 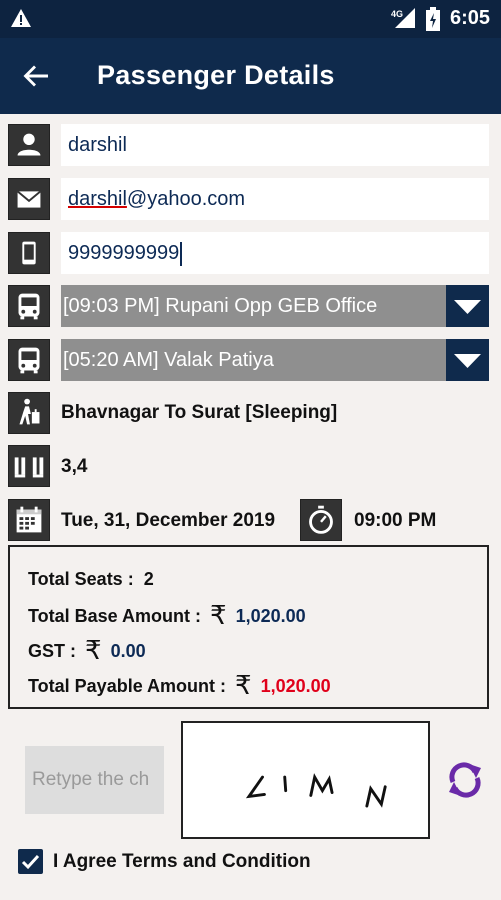 I want to click on person-icon, so click(x=29, y=145).